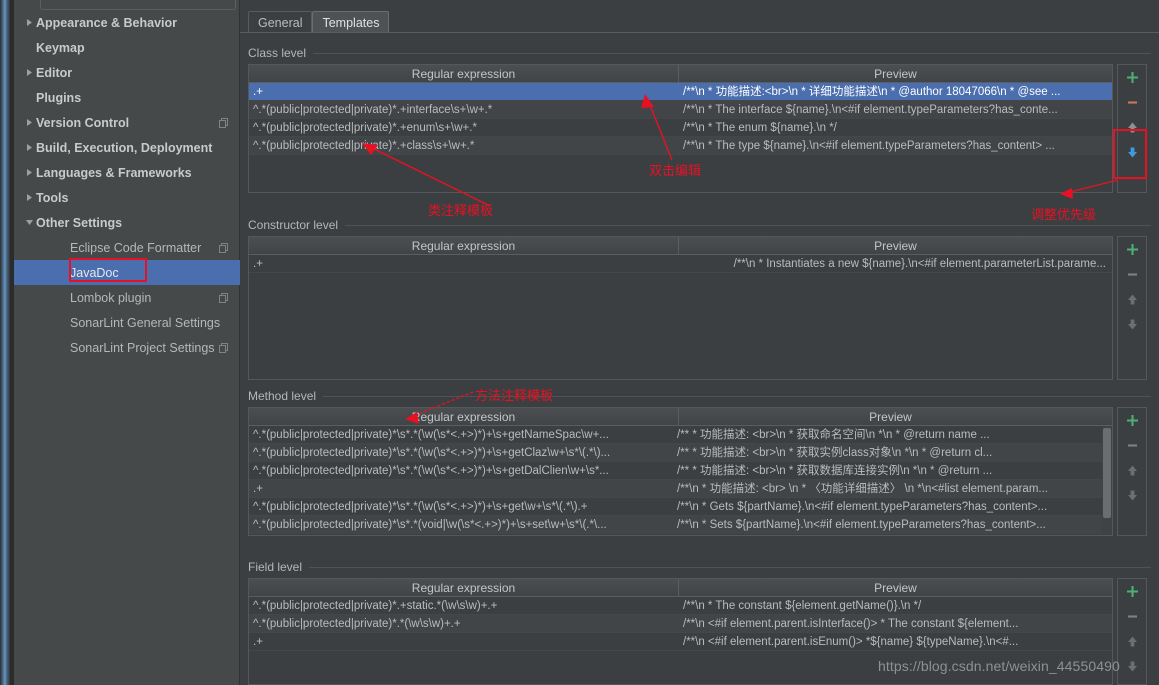 The height and width of the screenshot is (685, 1159). I want to click on class-level-toolbar, so click(1132, 128).